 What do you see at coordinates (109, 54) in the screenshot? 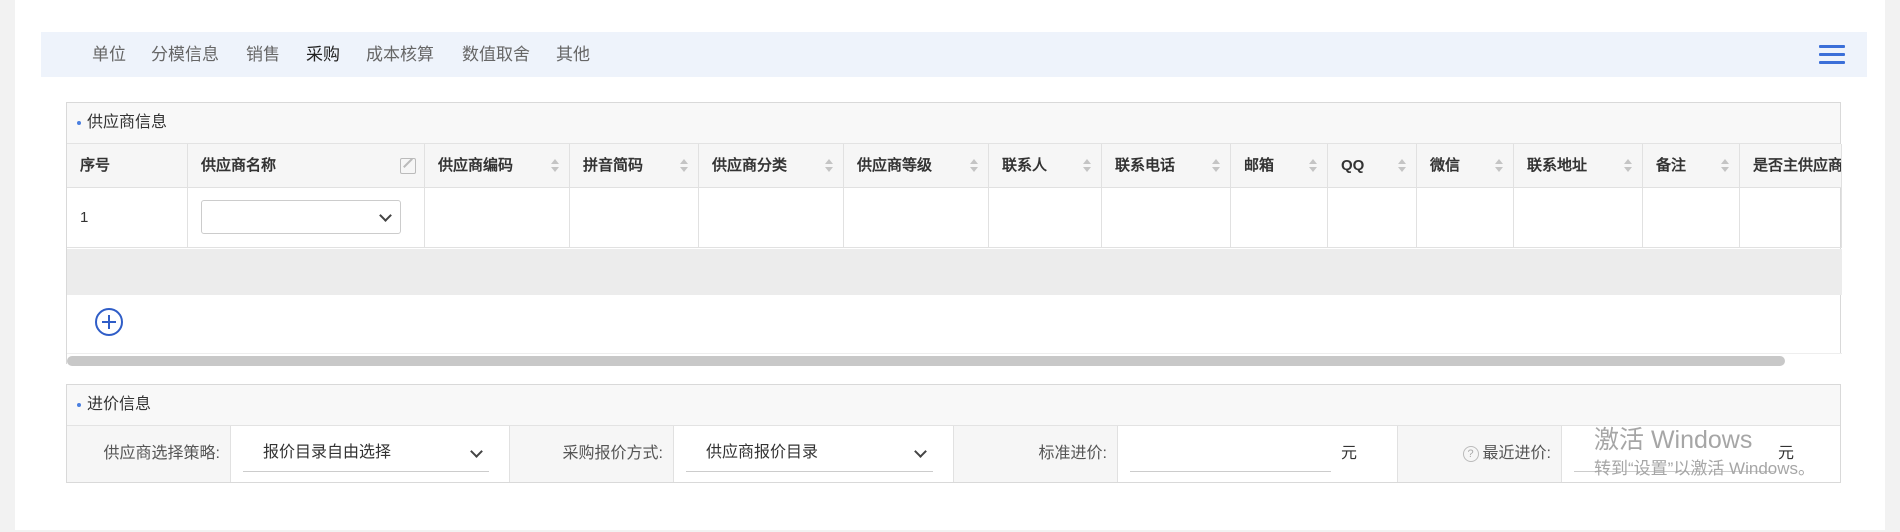
I see `tab-unit: 单位` at bounding box center [109, 54].